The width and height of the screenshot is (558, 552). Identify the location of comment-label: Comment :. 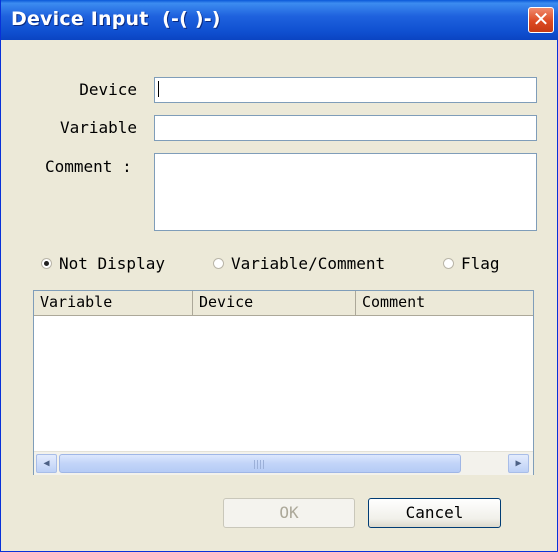
(88, 166).